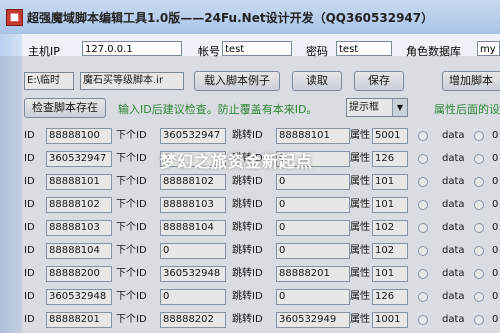 Image resolution: width=500 pixels, height=333 pixels. I want to click on password-input: test, so click(364, 48).